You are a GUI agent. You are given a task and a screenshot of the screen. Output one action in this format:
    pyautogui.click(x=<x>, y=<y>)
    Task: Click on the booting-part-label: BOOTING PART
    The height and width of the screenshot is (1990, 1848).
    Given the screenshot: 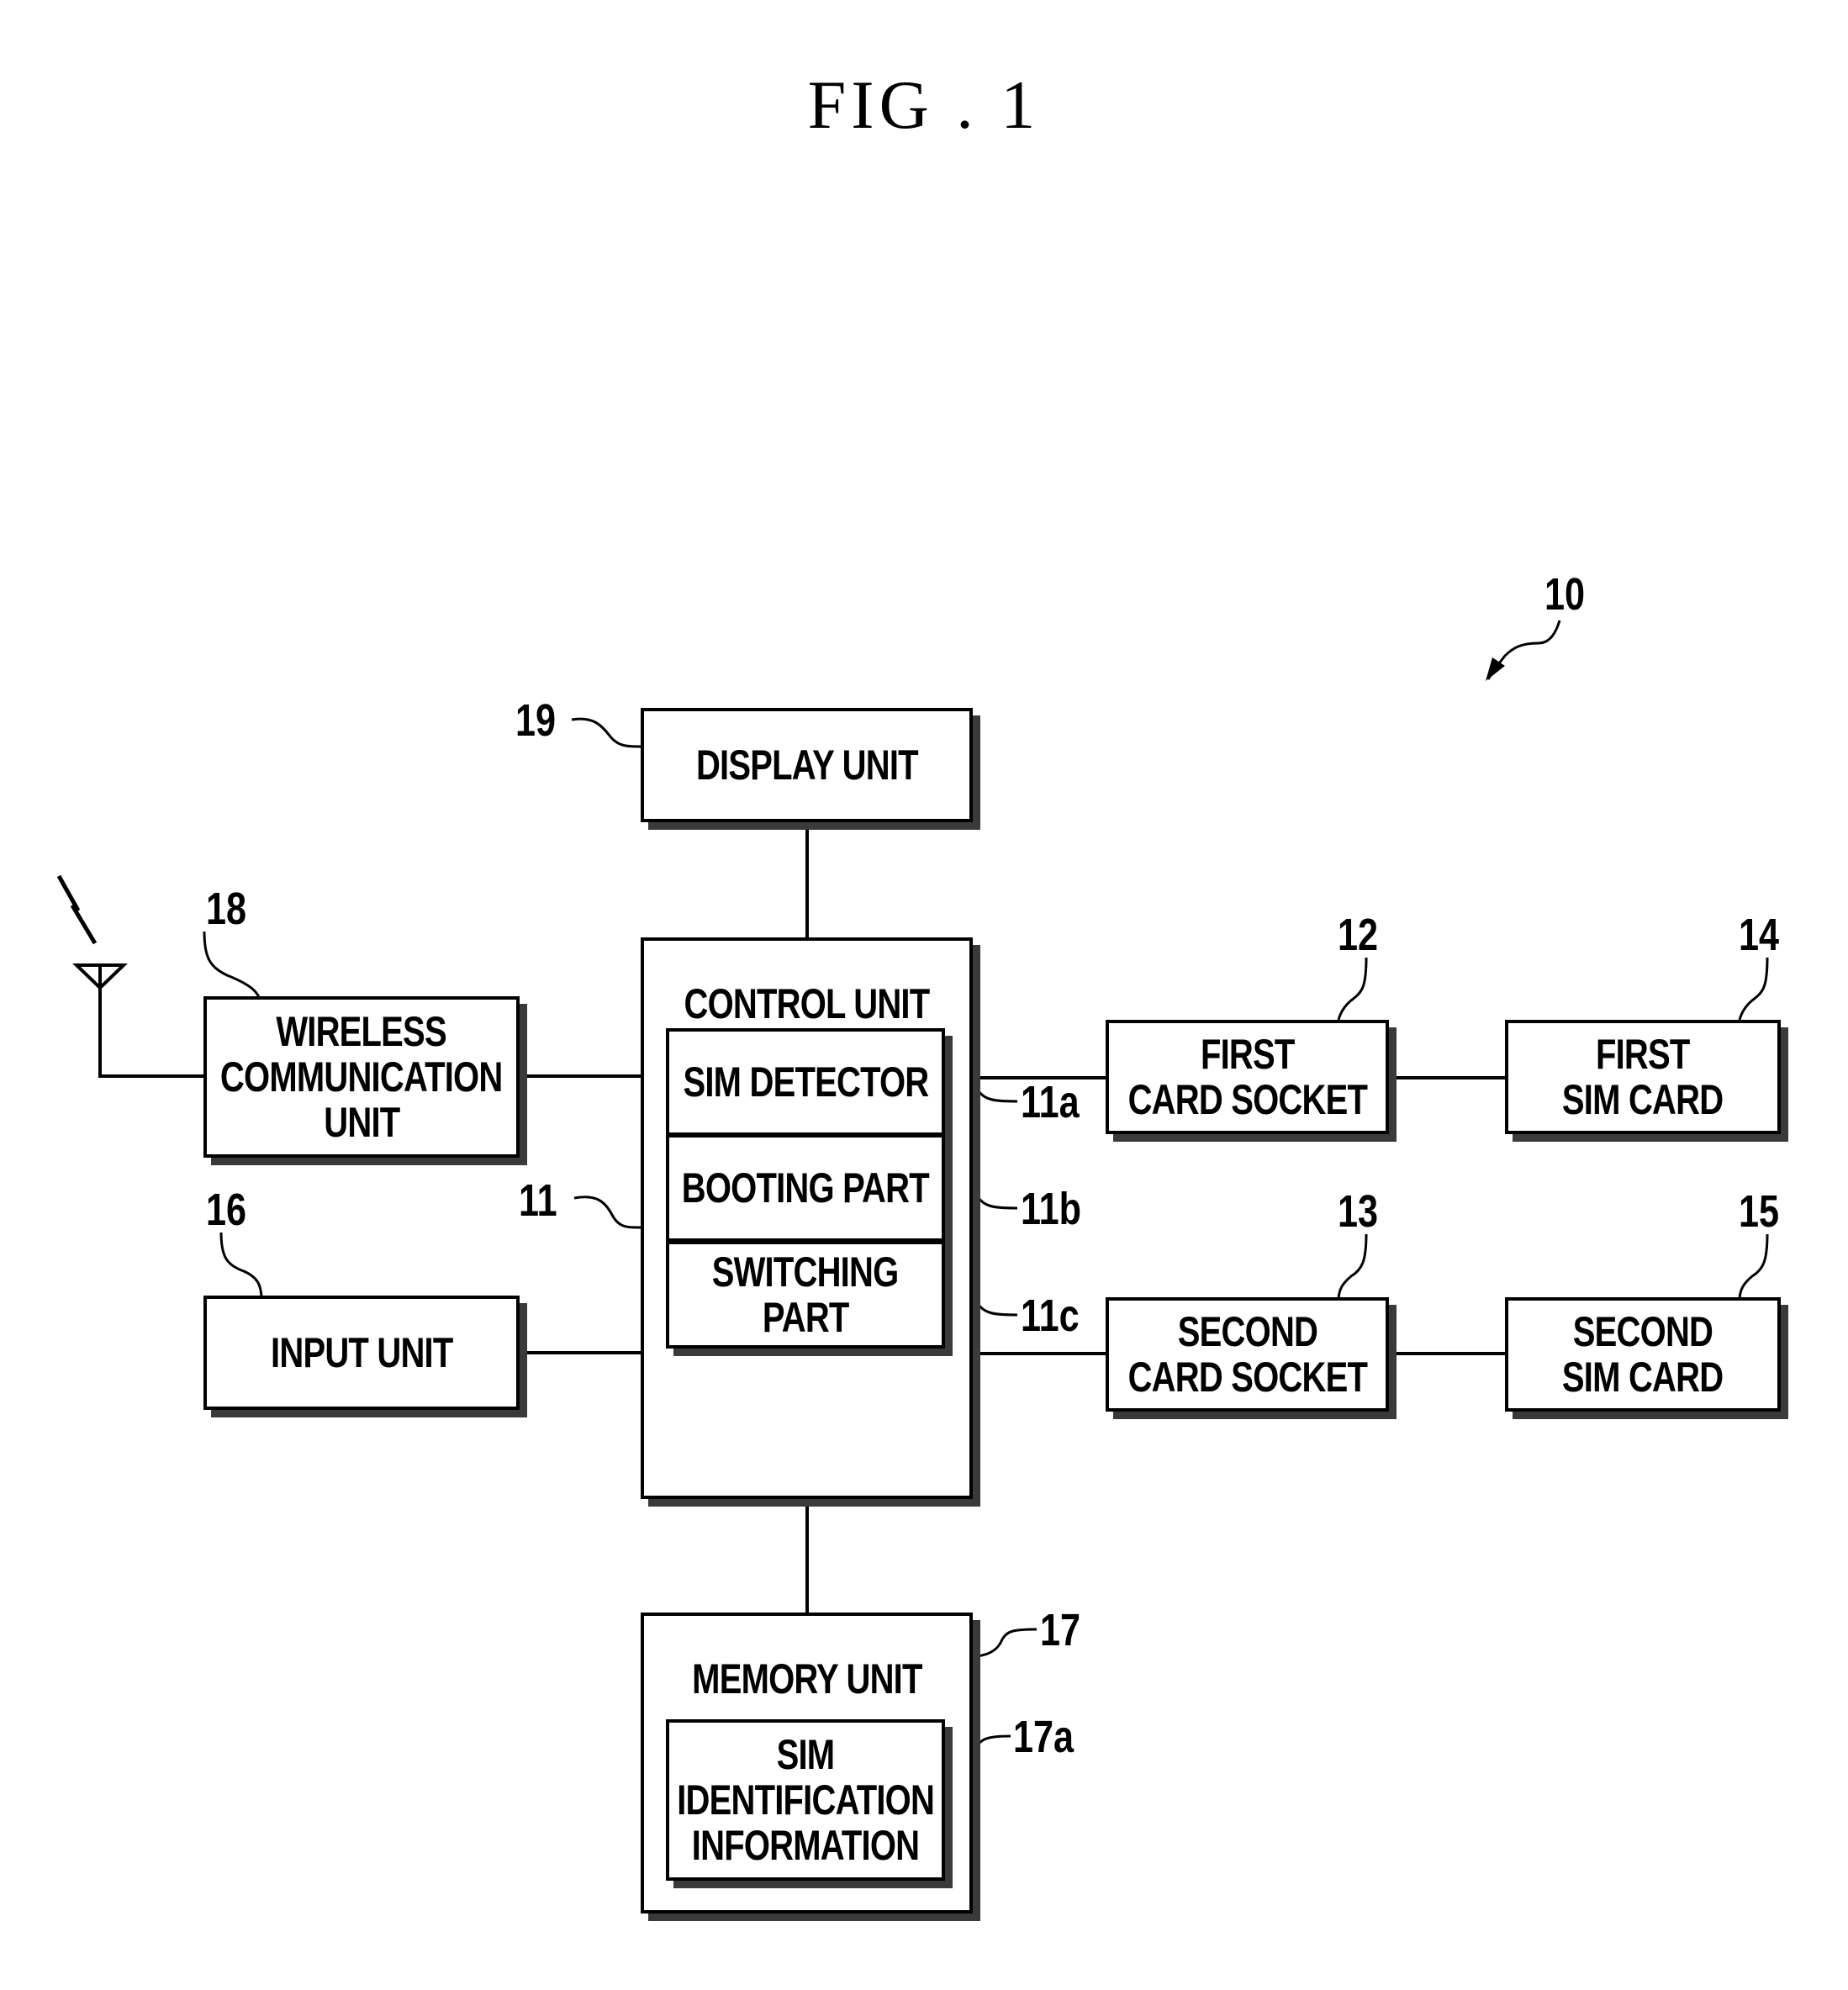 What is the action you would take?
    pyautogui.click(x=806, y=1187)
    